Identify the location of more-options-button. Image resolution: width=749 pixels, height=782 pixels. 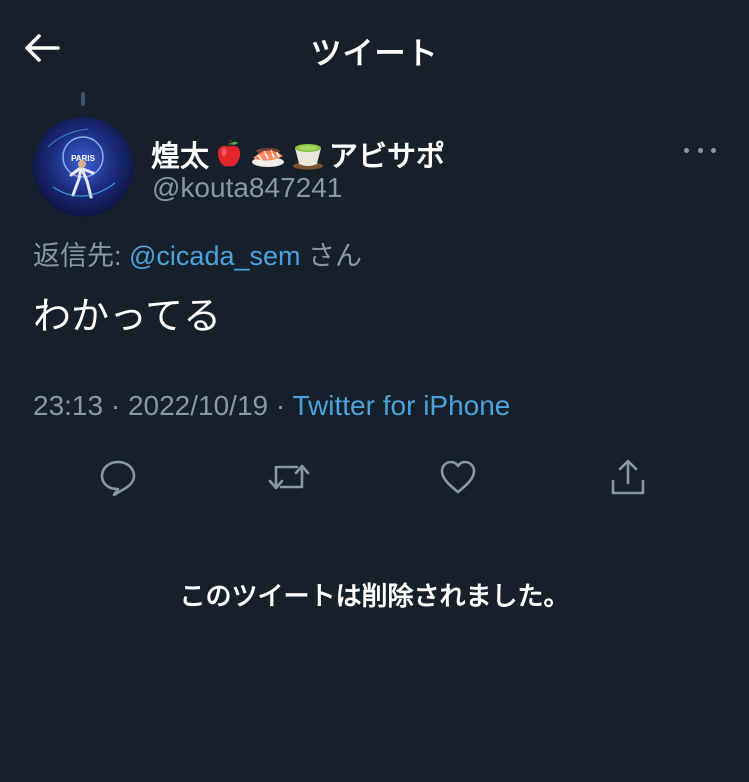
(700, 150).